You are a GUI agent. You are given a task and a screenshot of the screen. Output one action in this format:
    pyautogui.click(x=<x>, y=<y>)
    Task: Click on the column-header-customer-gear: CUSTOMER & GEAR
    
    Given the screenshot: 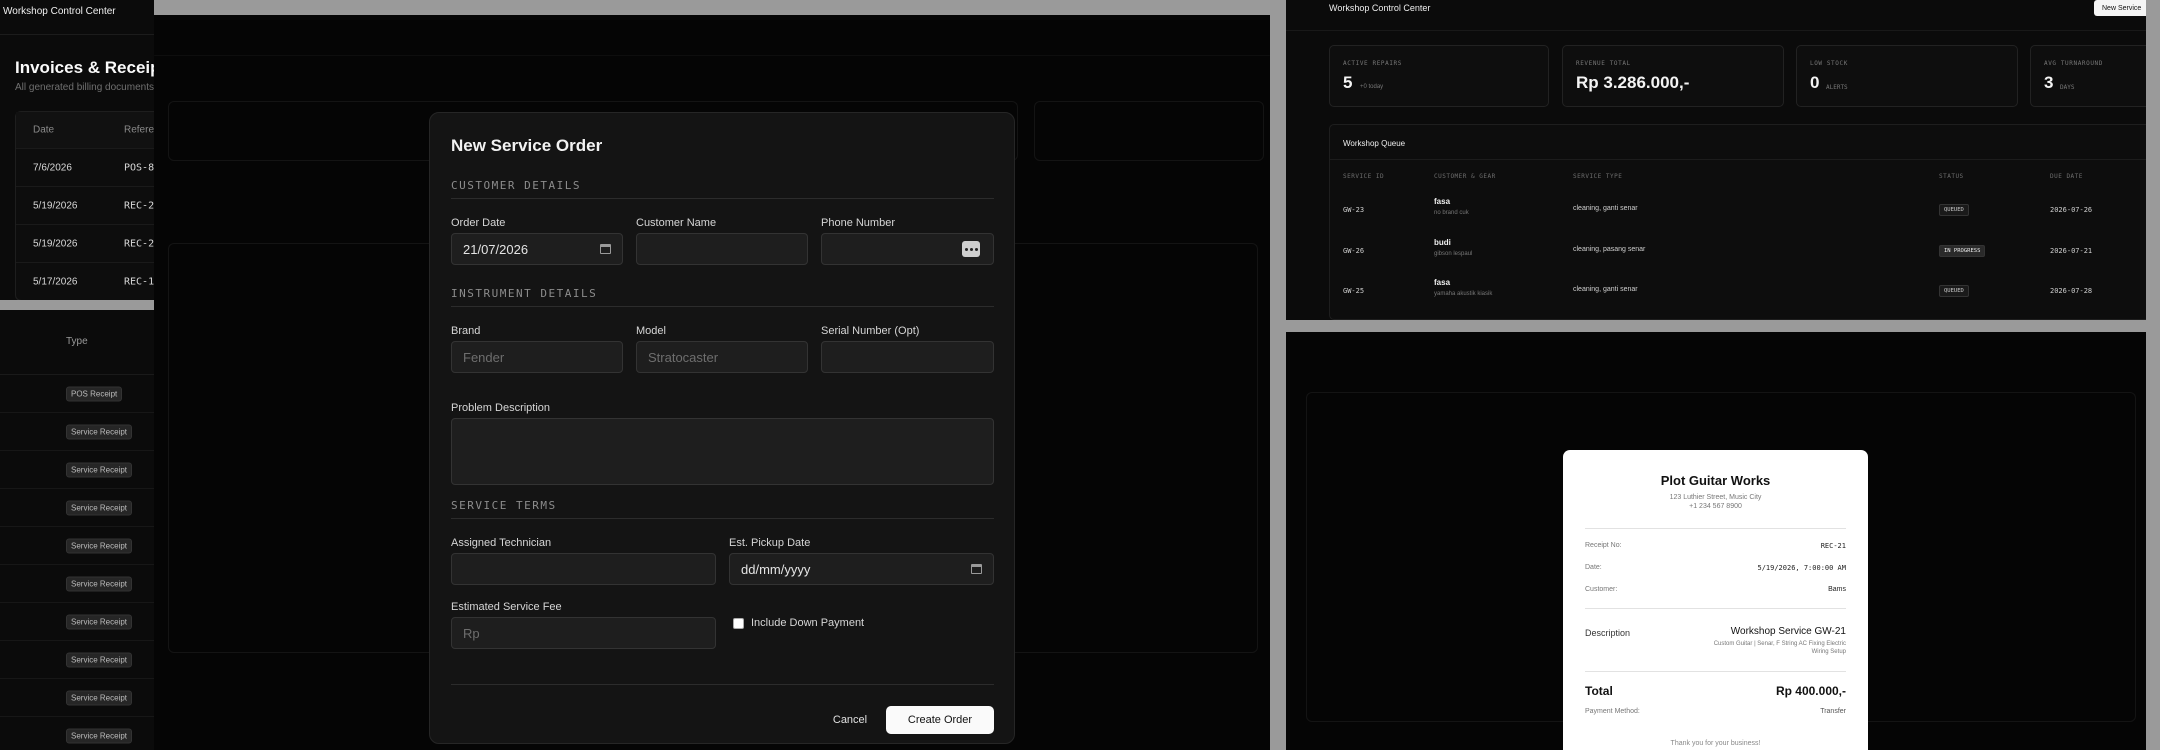 What is the action you would take?
    pyautogui.click(x=1465, y=176)
    